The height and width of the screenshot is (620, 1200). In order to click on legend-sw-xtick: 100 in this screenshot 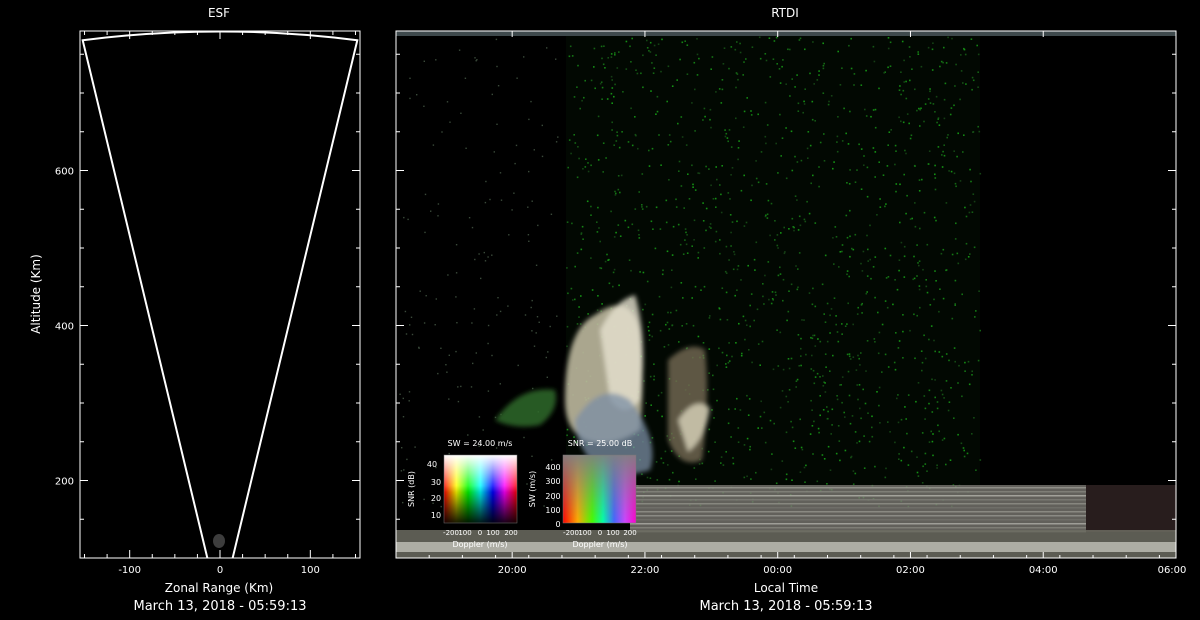, I will do `click(464, 533)`.